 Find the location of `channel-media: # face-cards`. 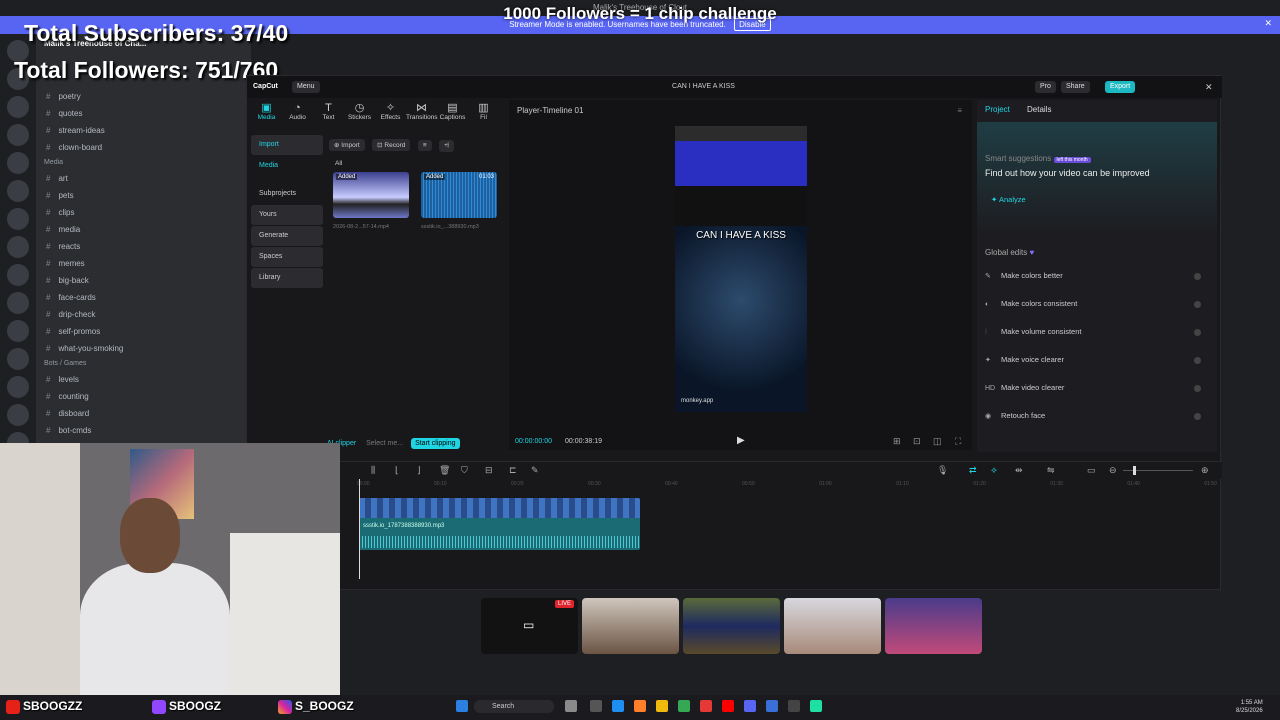

channel-media: # face-cards is located at coordinates (143, 297).